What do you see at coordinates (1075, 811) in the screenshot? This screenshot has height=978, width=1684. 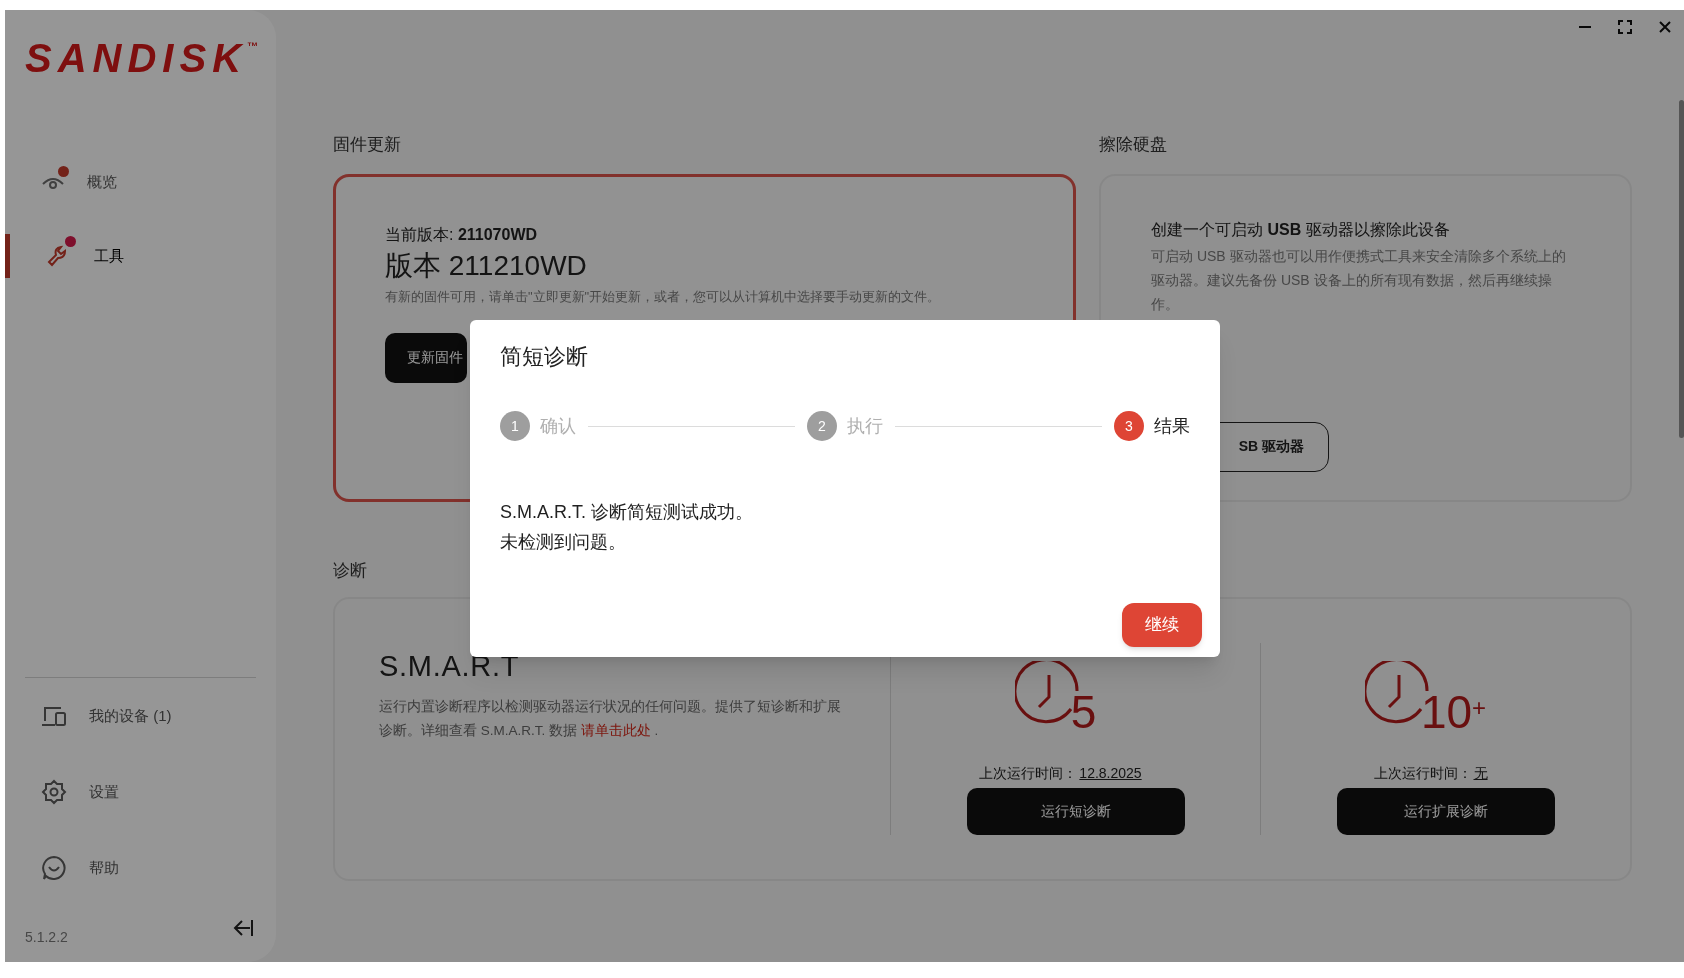 I see `run-diagnostic-button: 运行短诊断` at bounding box center [1075, 811].